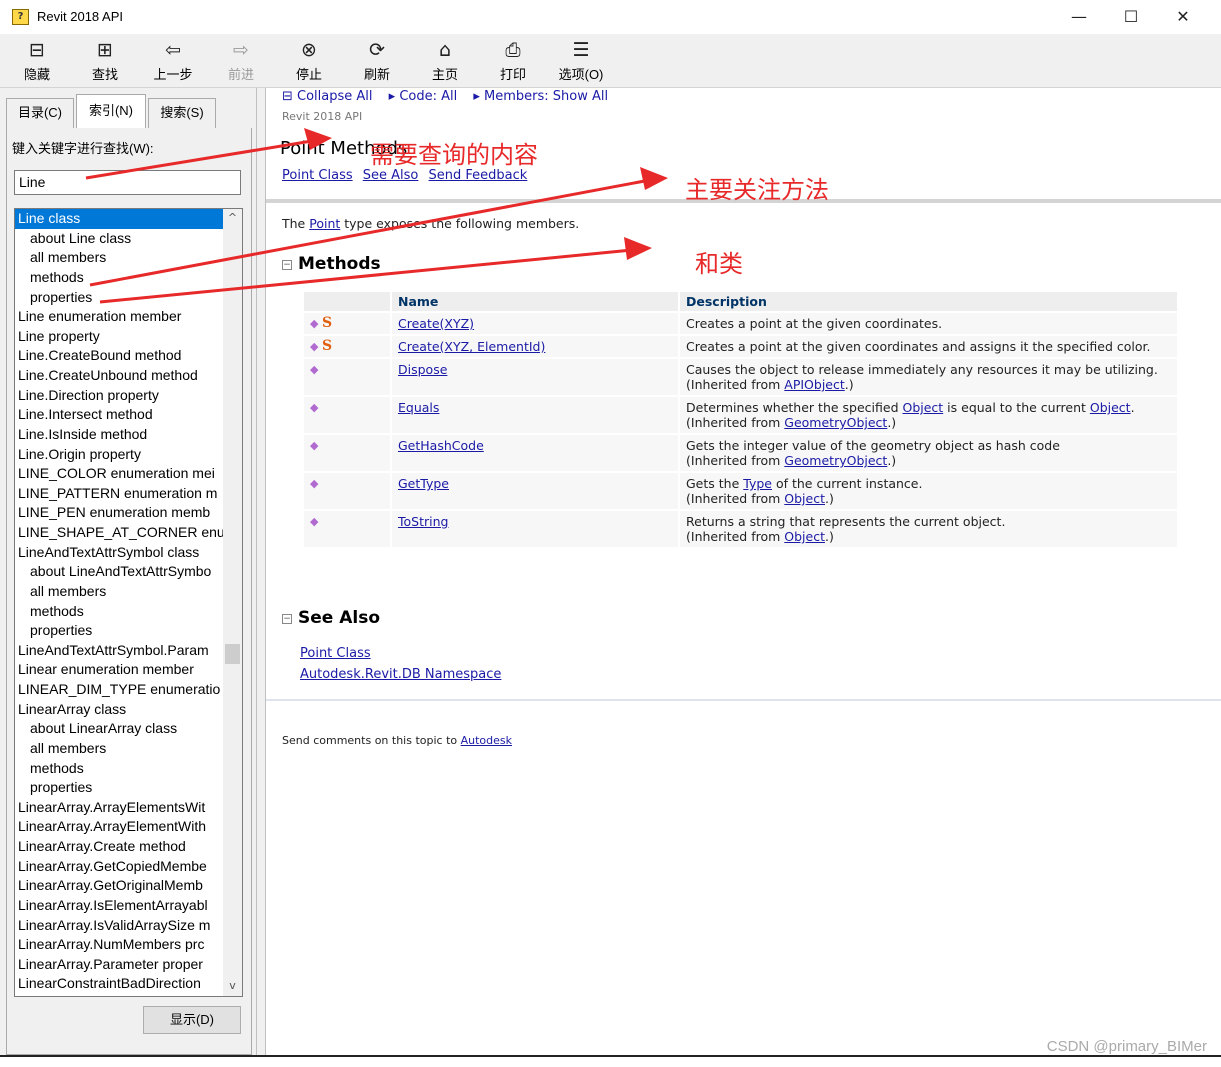  Describe the element at coordinates (119, 239) in the screenshot. I see `list-item: about Line class` at that location.